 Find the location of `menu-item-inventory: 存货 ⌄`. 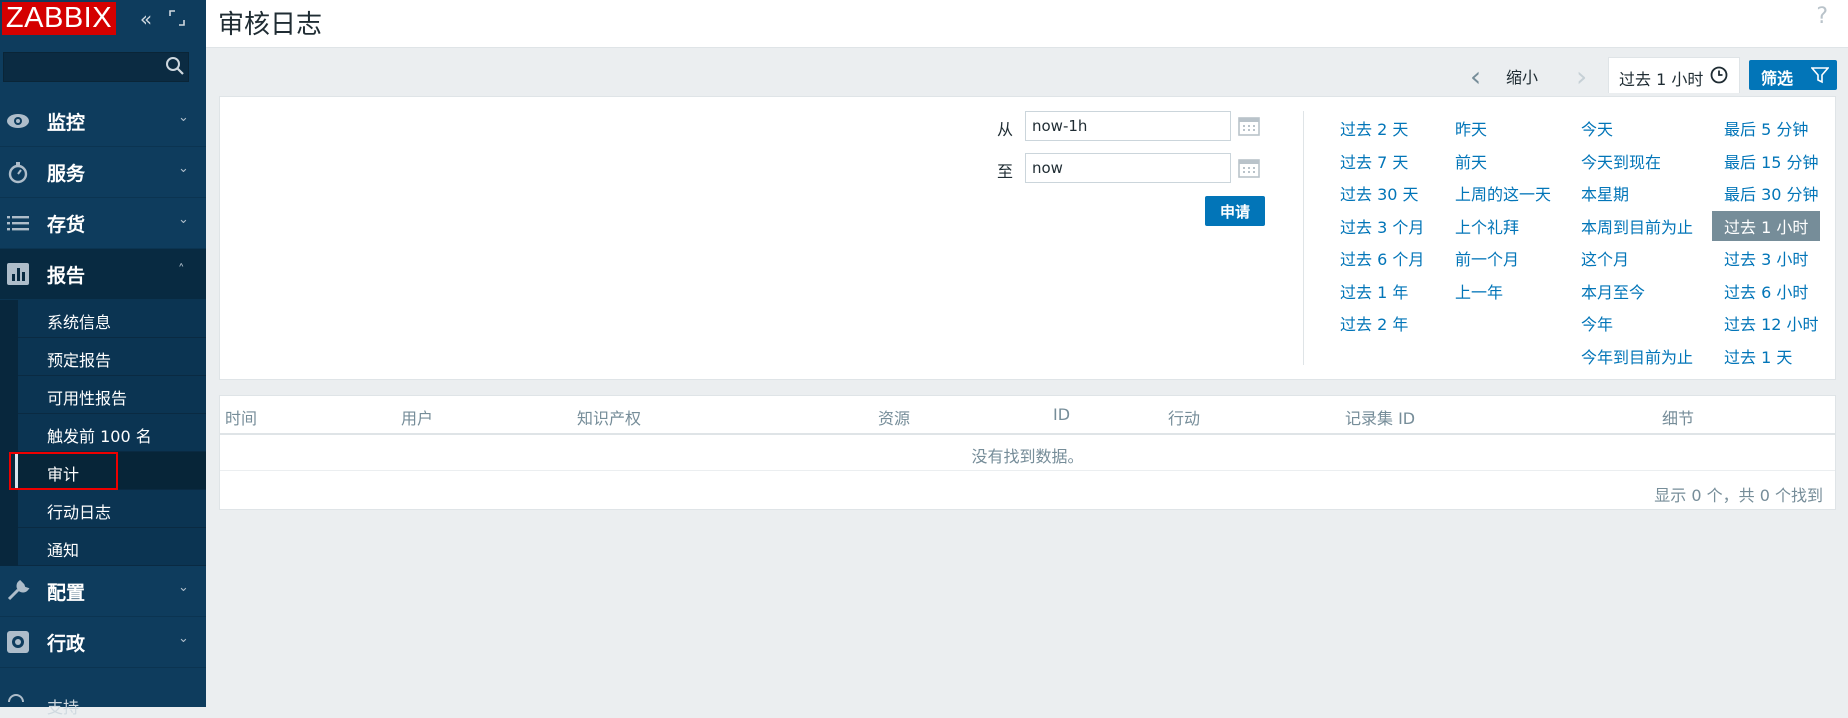

menu-item-inventory: 存货 ⌄ is located at coordinates (103, 223).